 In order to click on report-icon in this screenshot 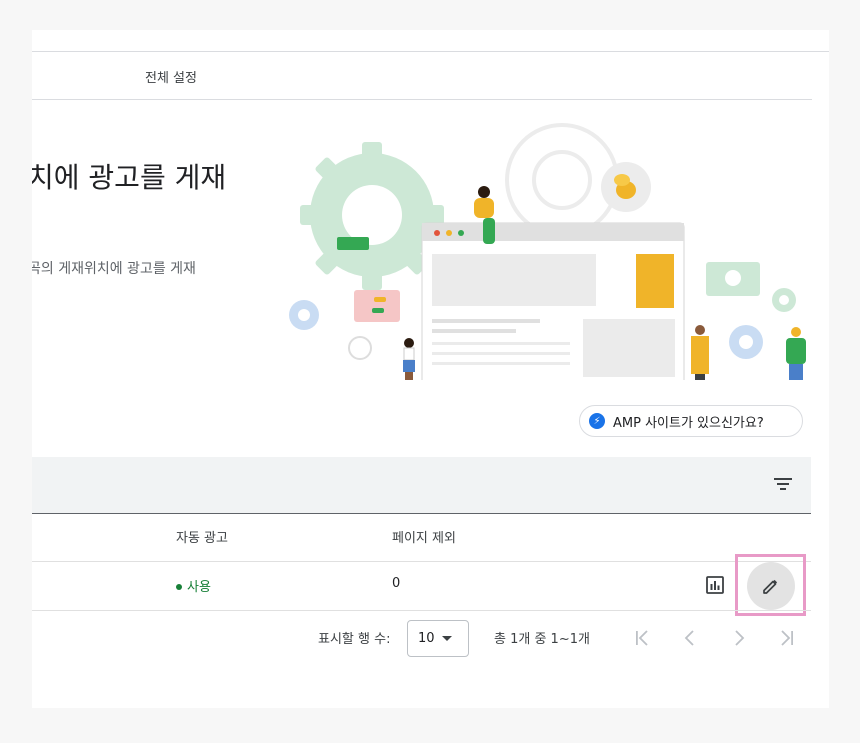, I will do `click(715, 585)`.